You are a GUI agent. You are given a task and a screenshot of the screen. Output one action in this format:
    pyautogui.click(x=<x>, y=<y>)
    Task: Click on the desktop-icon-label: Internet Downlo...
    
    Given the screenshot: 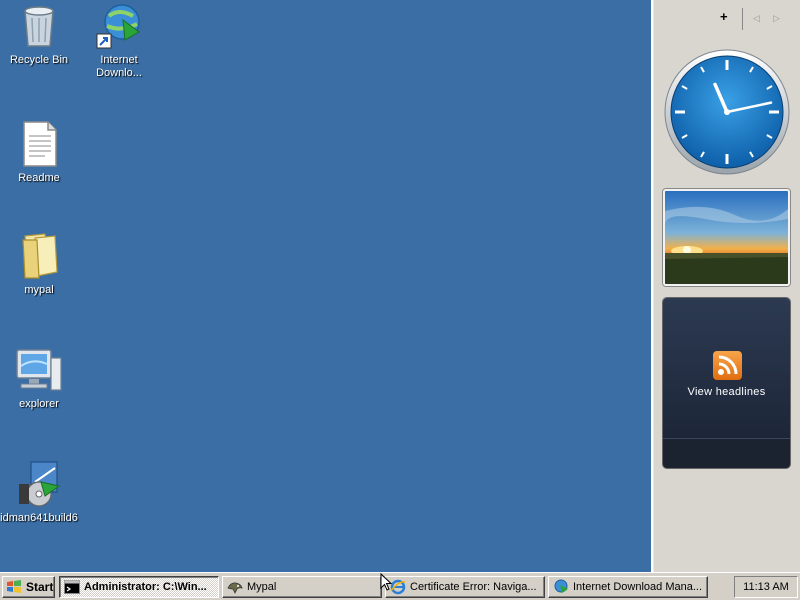 What is the action you would take?
    pyautogui.click(x=119, y=66)
    